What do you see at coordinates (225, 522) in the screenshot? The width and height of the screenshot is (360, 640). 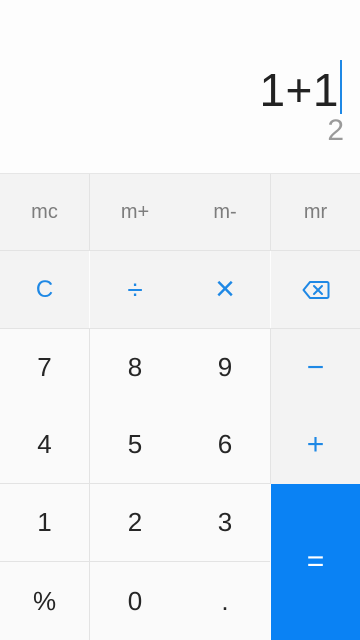 I see `digit-3-button: 3` at bounding box center [225, 522].